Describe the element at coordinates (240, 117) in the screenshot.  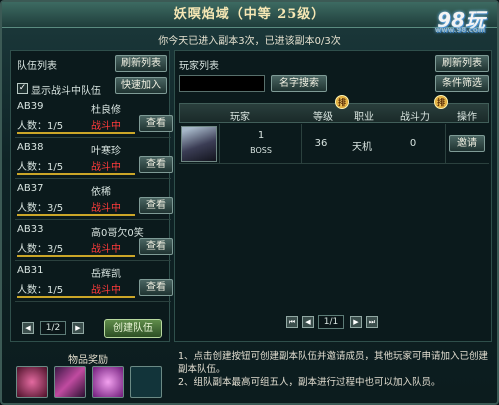
I see `col-player: 玩家` at that location.